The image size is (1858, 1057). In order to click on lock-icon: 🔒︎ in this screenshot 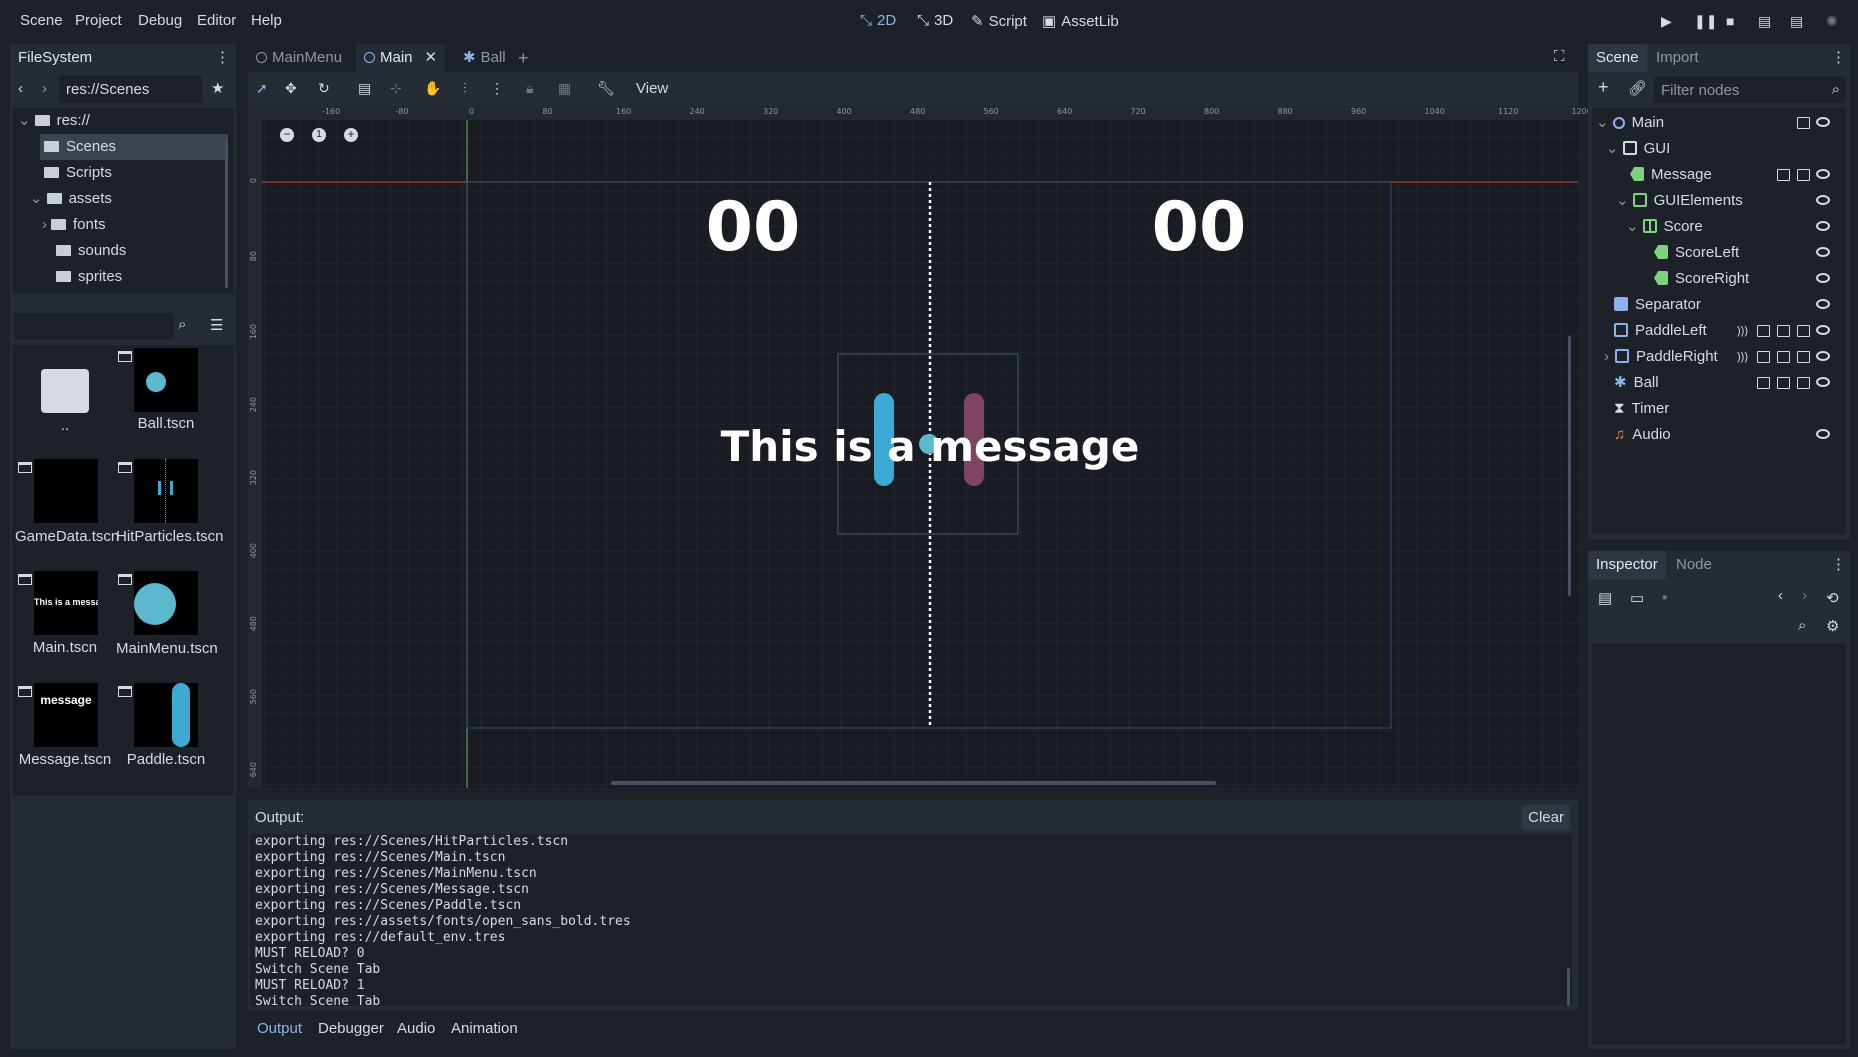, I will do `click(529, 88)`.